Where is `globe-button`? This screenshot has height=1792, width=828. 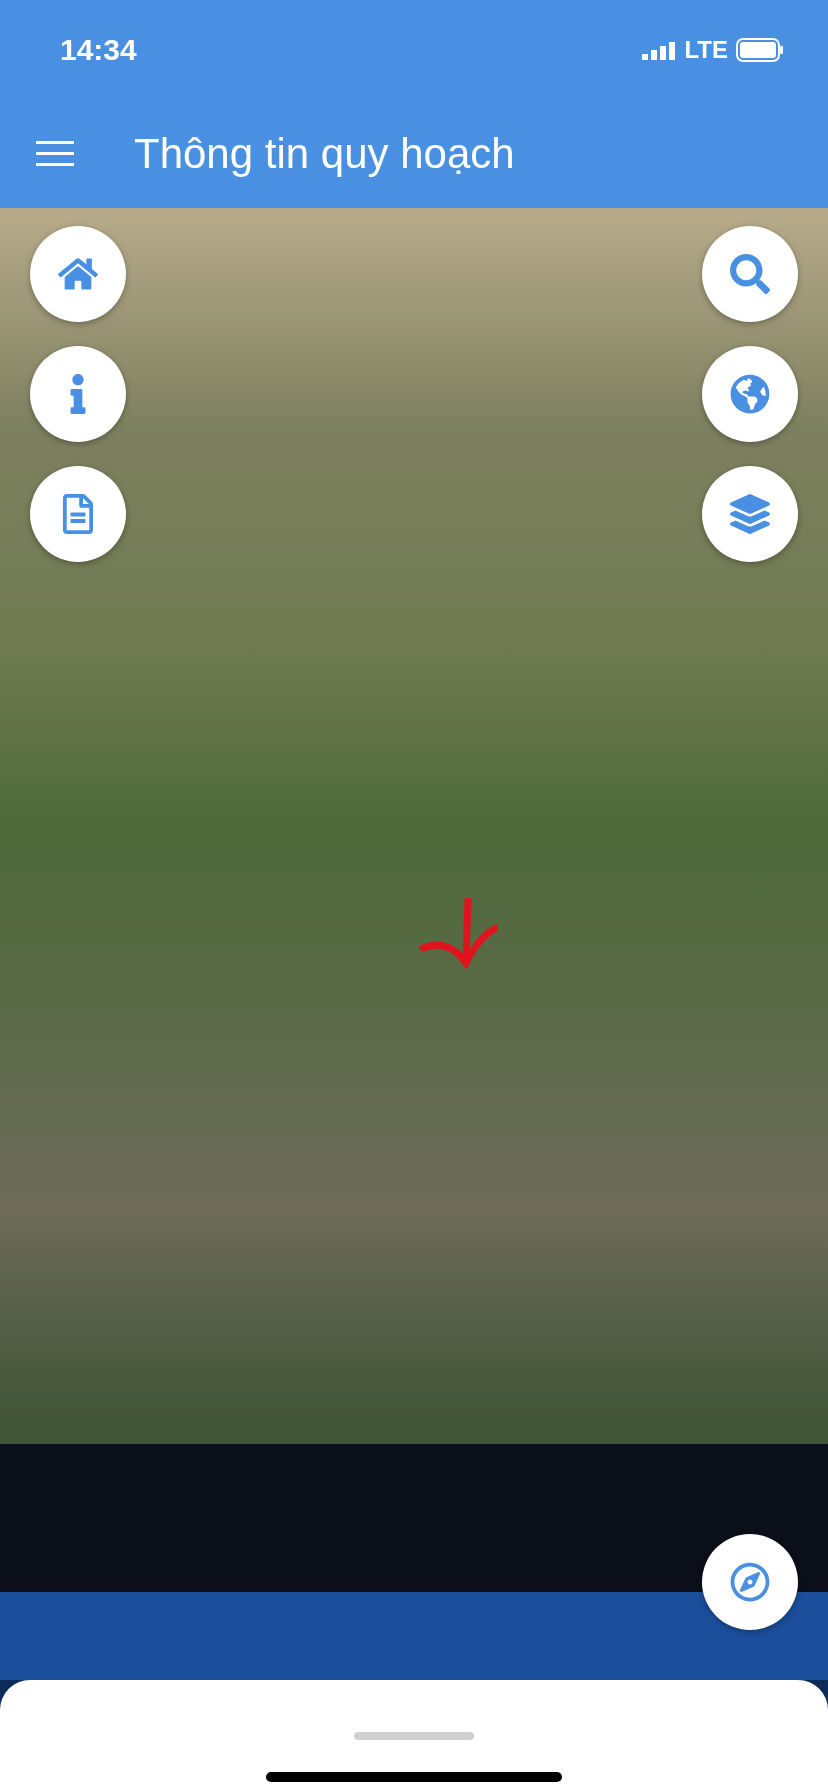 globe-button is located at coordinates (750, 394).